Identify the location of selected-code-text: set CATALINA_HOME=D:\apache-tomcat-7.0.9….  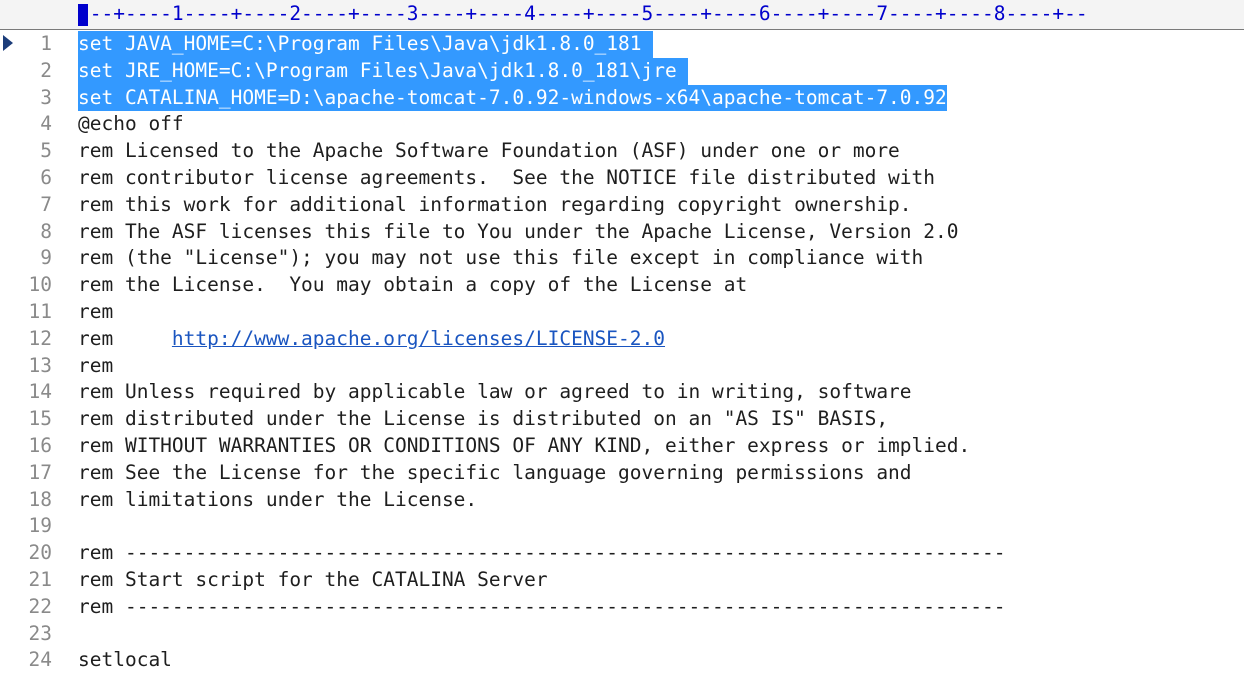
(512, 98).